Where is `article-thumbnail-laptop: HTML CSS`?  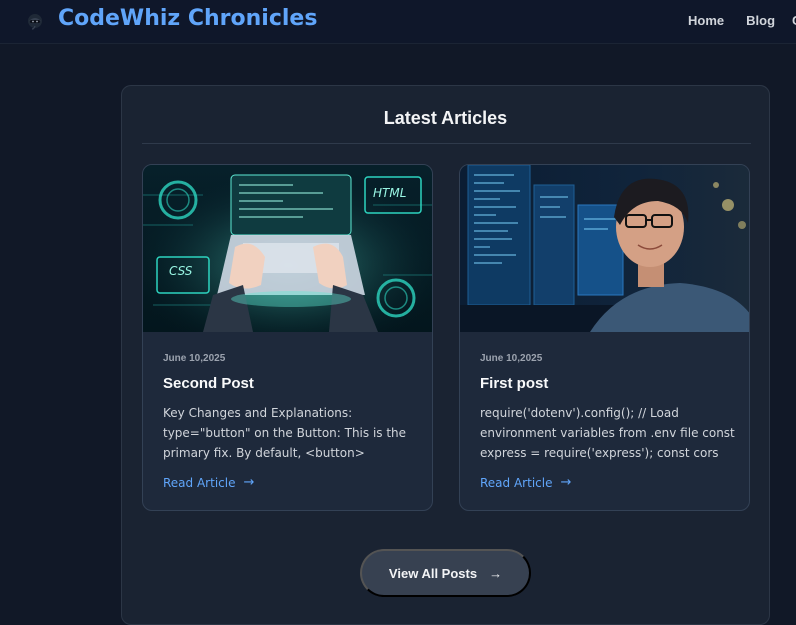 article-thumbnail-laptop: HTML CSS is located at coordinates (287, 248).